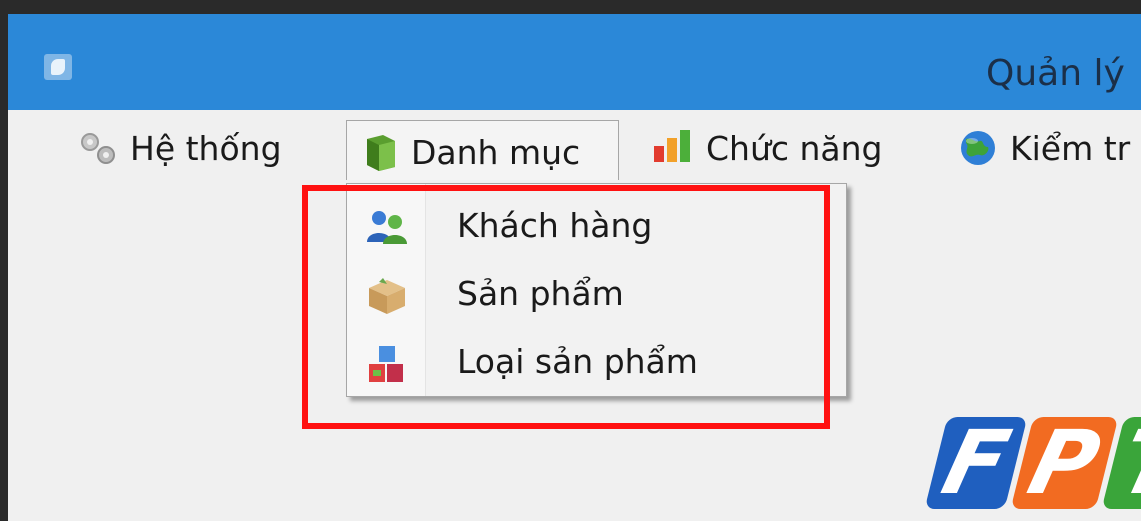 This screenshot has height=521, width=1141. Describe the element at coordinates (577, 361) in the screenshot. I see `menu-item-label: Loại sản phẩm` at that location.